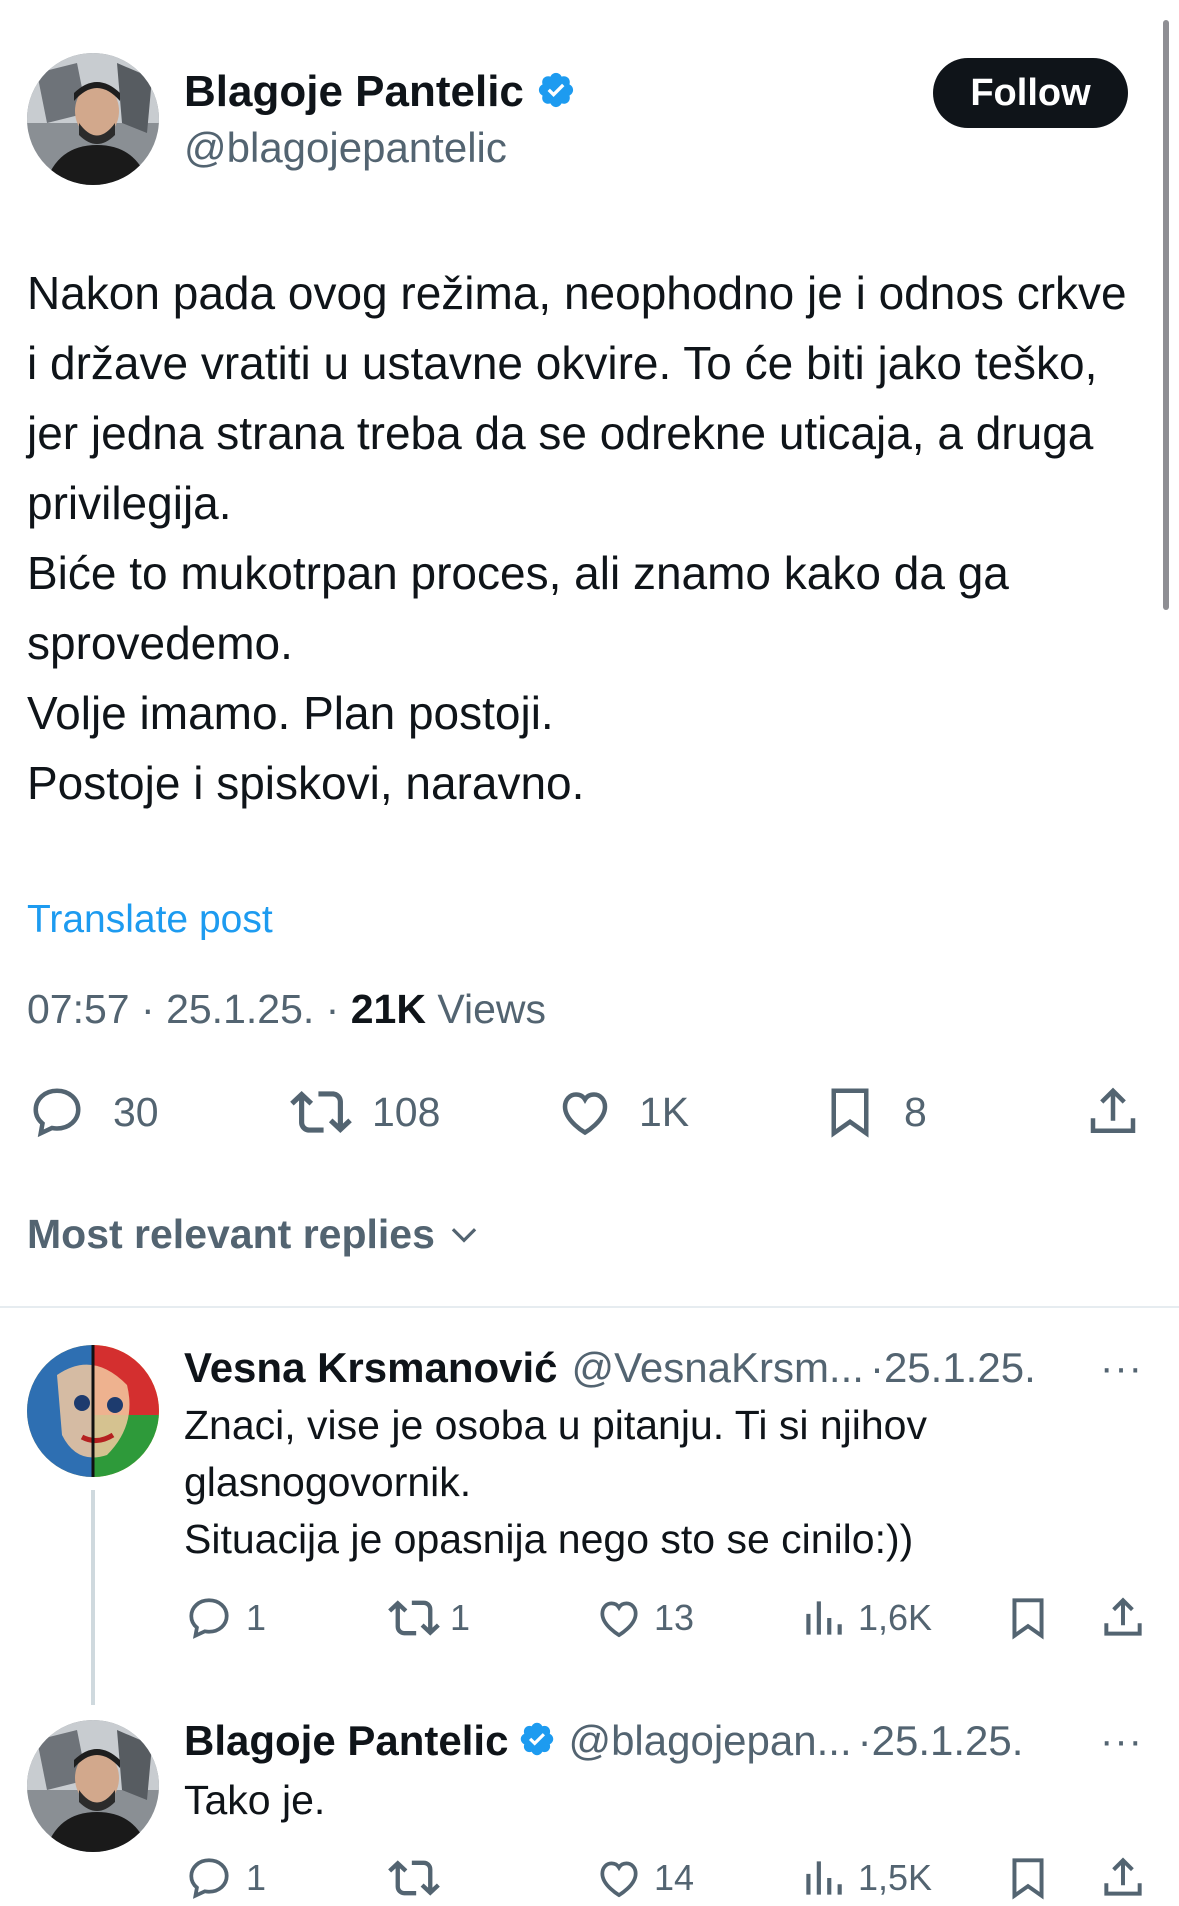 The image size is (1179, 1906). What do you see at coordinates (240, 1009) in the screenshot?
I see `tweet-date: 25.1.25.` at bounding box center [240, 1009].